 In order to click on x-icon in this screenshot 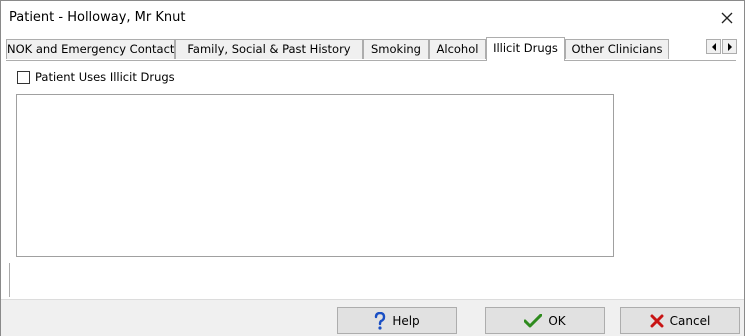, I will do `click(657, 321)`.